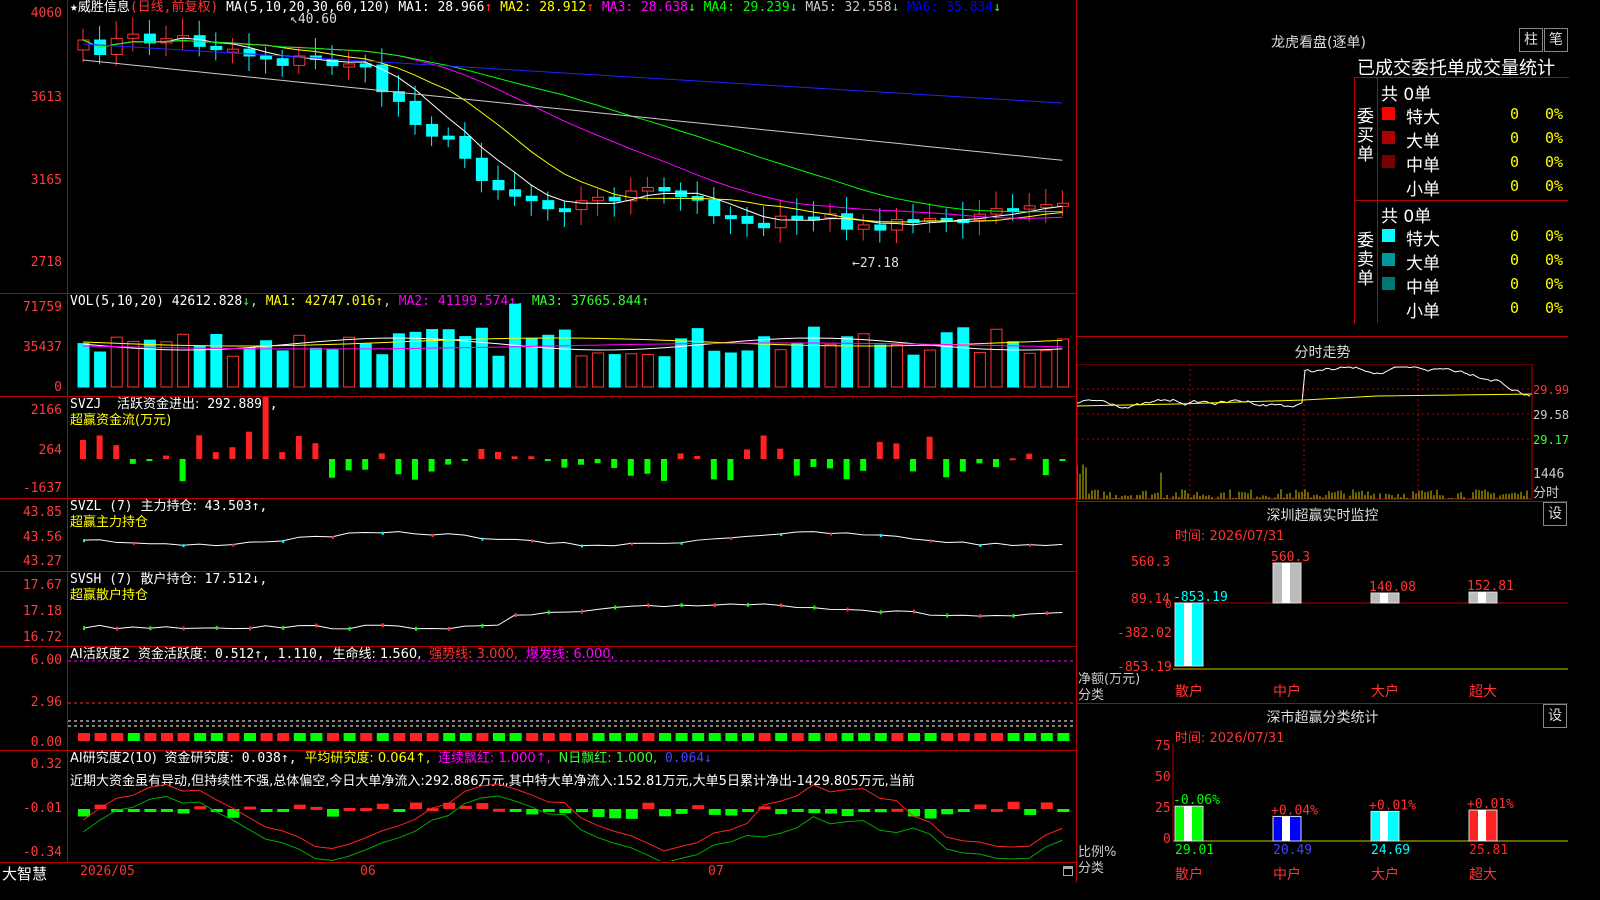  I want to click on volume-chart, so click(571, 344).